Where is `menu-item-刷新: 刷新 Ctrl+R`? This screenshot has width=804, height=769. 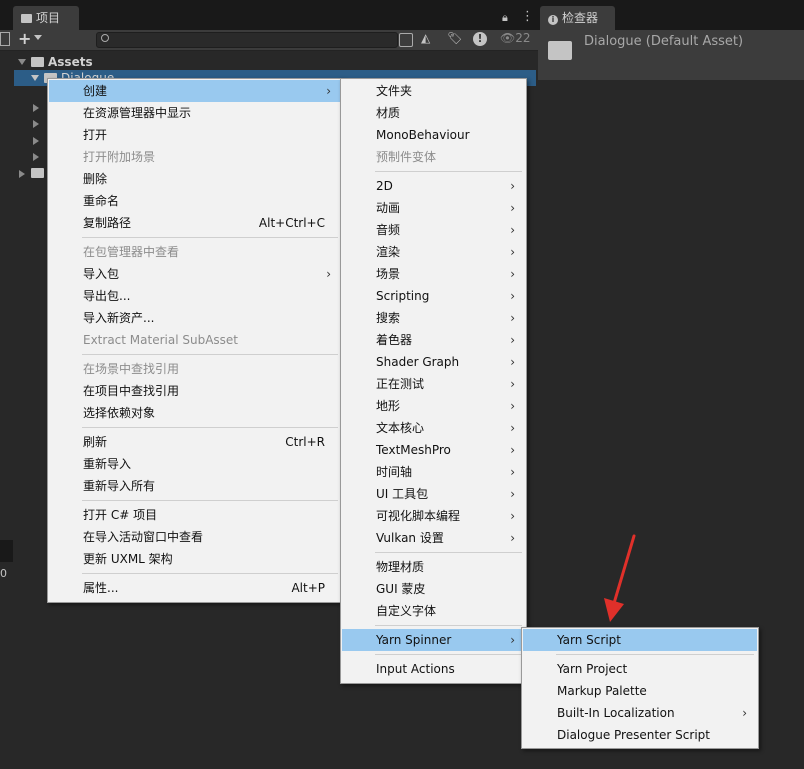 menu-item-刷新: 刷新 Ctrl+R is located at coordinates (195, 442).